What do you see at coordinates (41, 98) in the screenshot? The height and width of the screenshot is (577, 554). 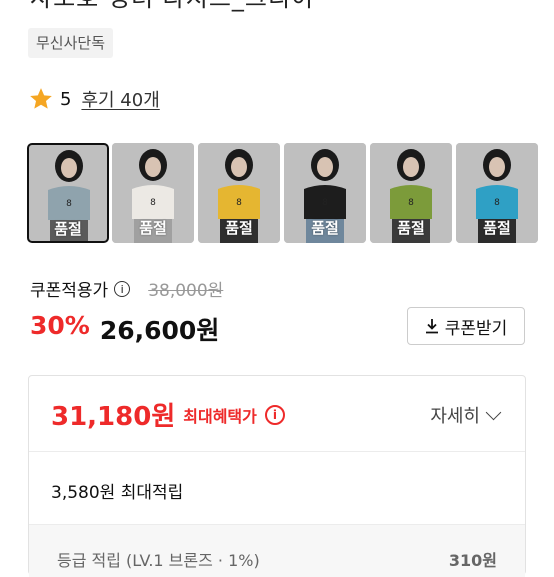 I see `star-icon` at bounding box center [41, 98].